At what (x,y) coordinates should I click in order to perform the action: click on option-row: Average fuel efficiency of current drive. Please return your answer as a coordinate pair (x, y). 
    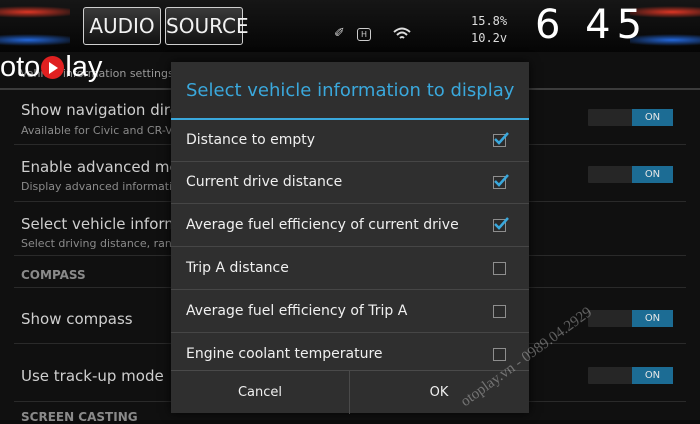
    Looking at the image, I should click on (350, 226).